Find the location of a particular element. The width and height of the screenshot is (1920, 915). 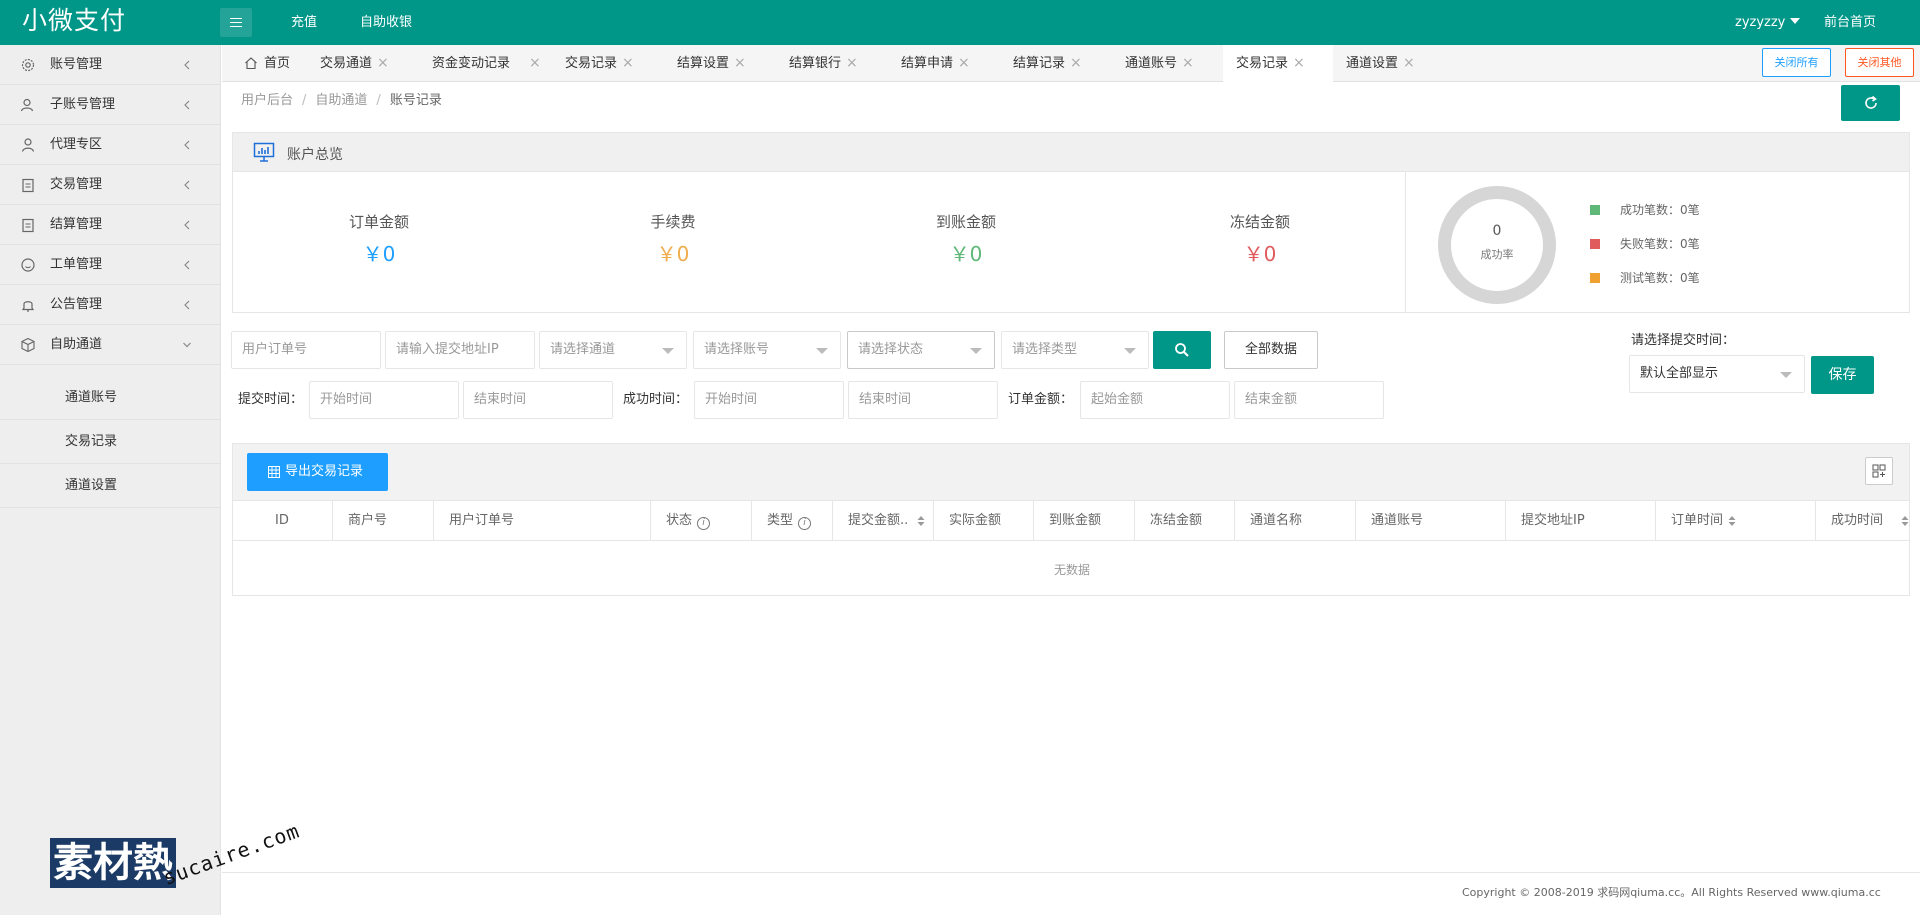

tab-settle-bank: 结算银行 × is located at coordinates (832, 63).